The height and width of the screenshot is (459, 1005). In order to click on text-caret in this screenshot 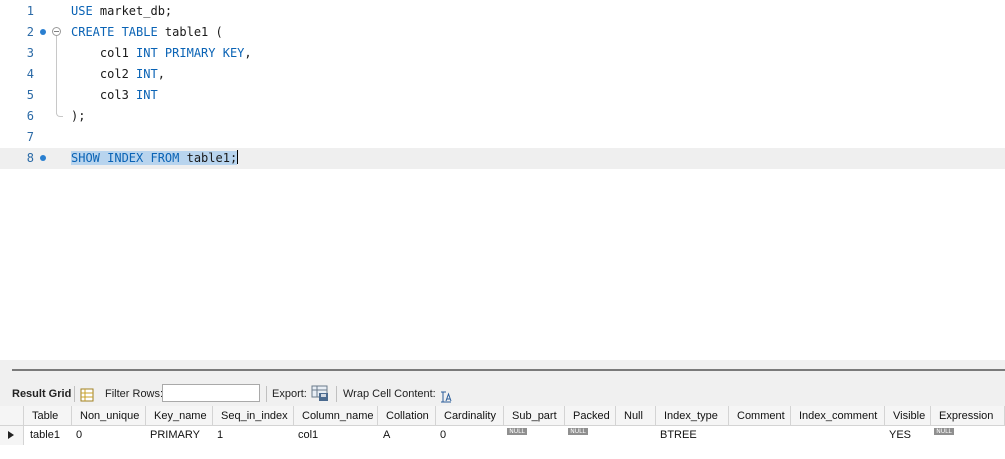, I will do `click(238, 157)`.